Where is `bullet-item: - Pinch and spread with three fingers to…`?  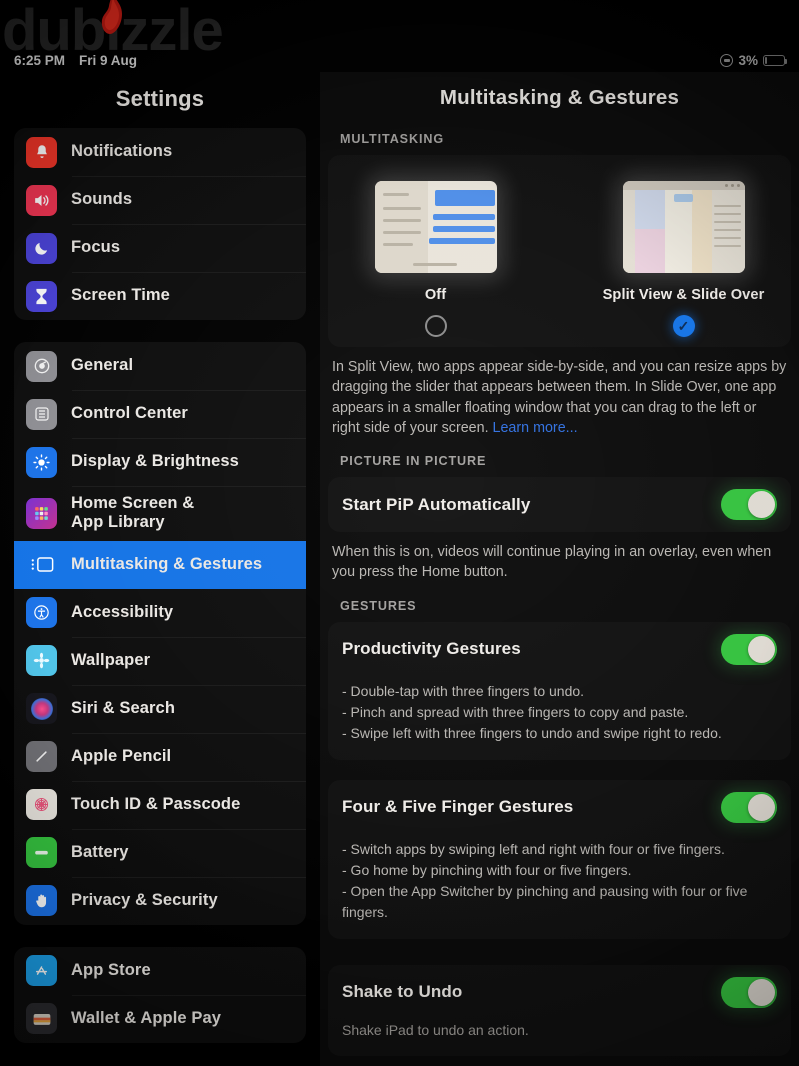 bullet-item: - Pinch and spread with three fingers to… is located at coordinates (515, 711).